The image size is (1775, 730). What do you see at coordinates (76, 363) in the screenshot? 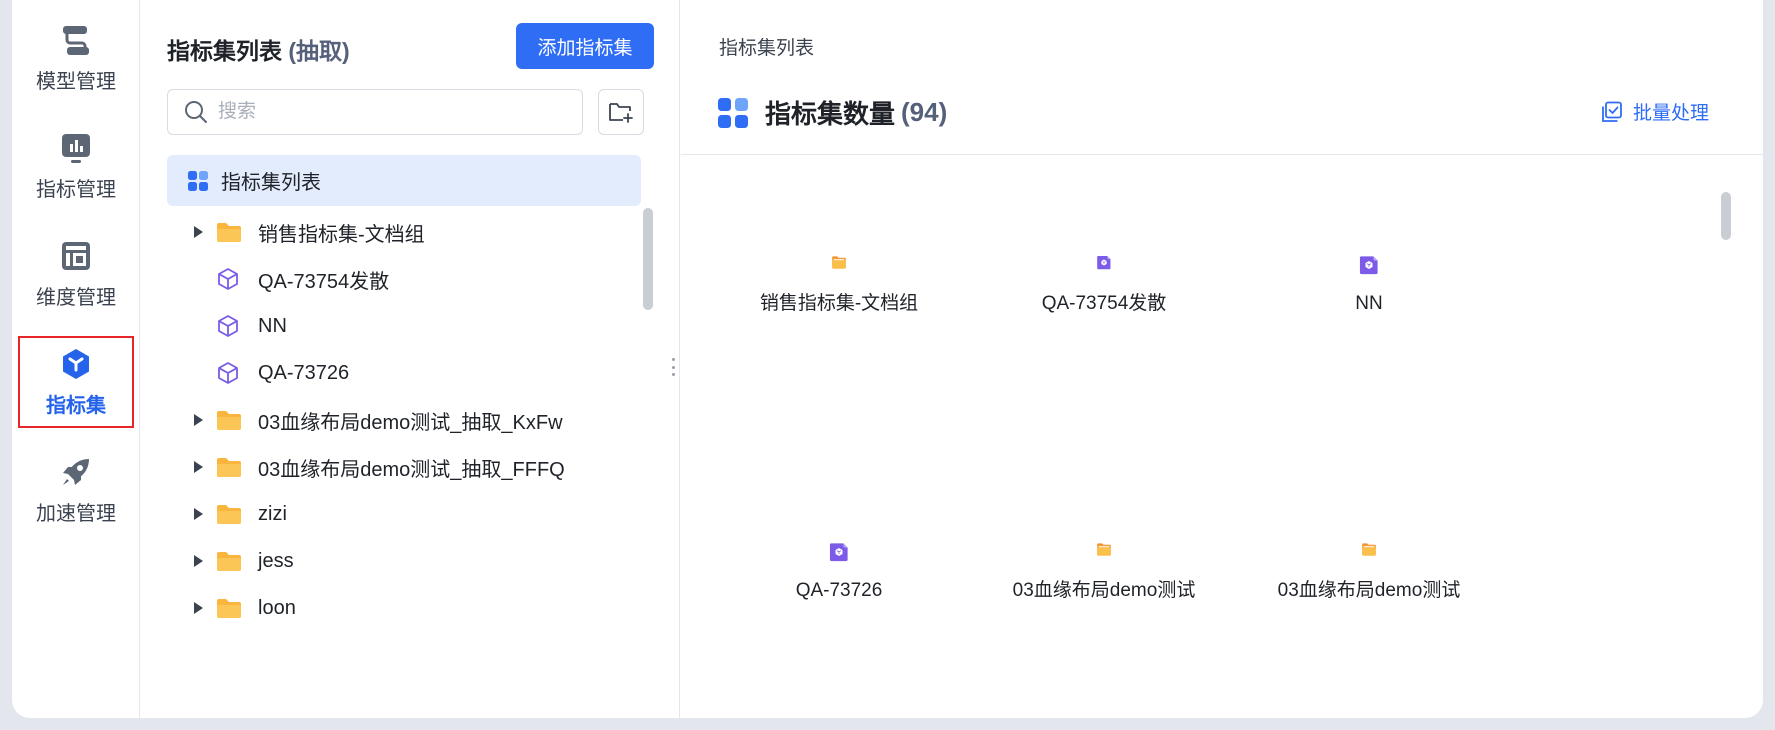
I see `metric-set-cube-icon` at bounding box center [76, 363].